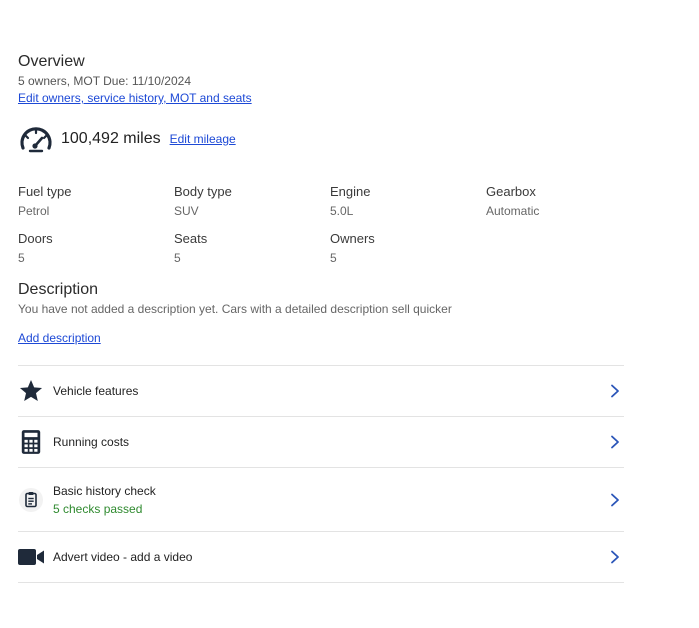 The height and width of the screenshot is (628, 699). I want to click on spec-doors: Doors 5, so click(96, 249).